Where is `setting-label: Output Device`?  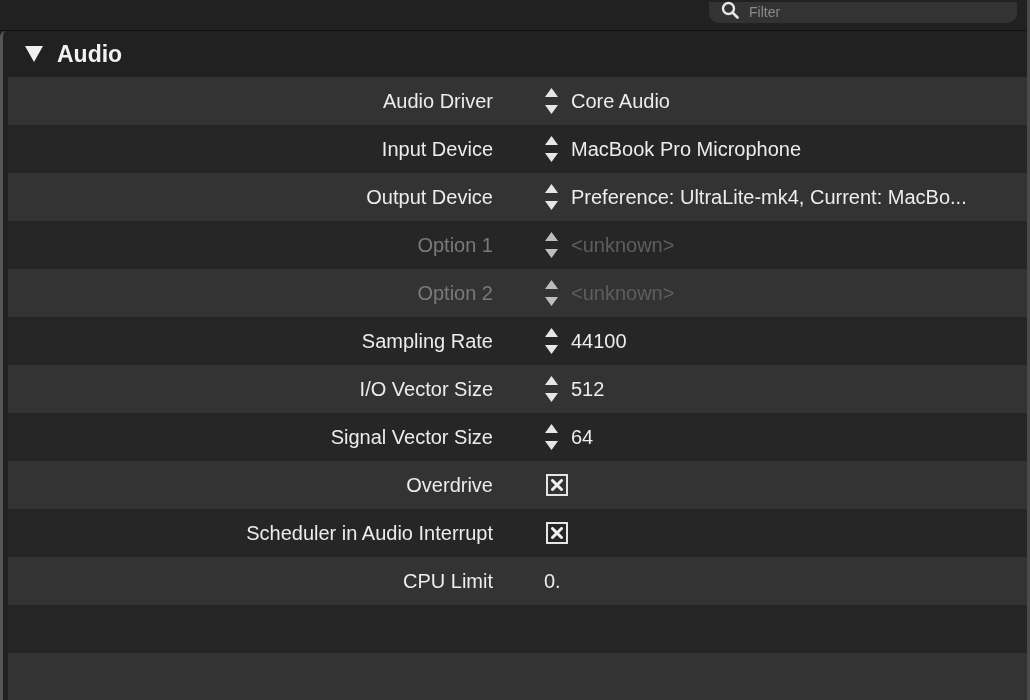 setting-label: Output Device is located at coordinates (429, 197).